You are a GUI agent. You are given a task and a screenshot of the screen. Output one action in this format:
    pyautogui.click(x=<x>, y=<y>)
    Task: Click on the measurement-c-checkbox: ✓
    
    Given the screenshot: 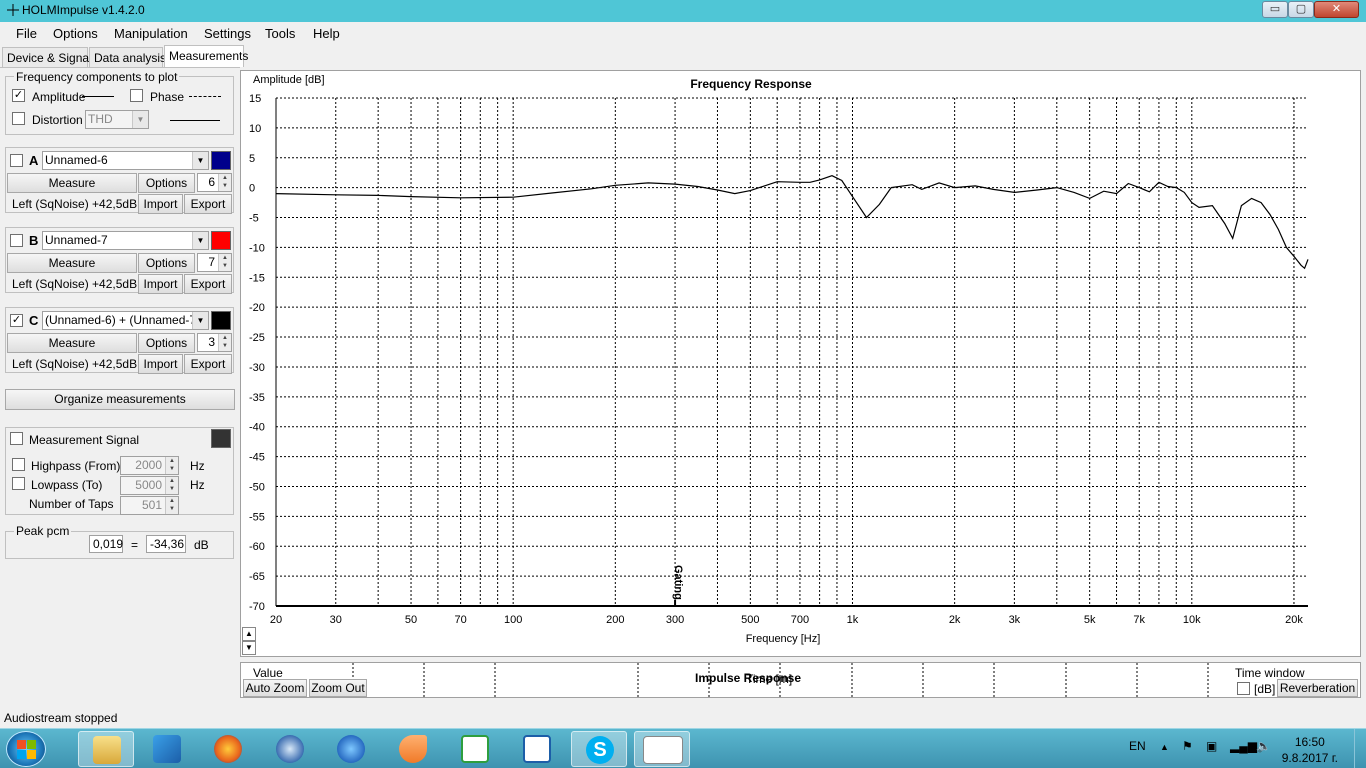 What is the action you would take?
    pyautogui.click(x=16, y=320)
    